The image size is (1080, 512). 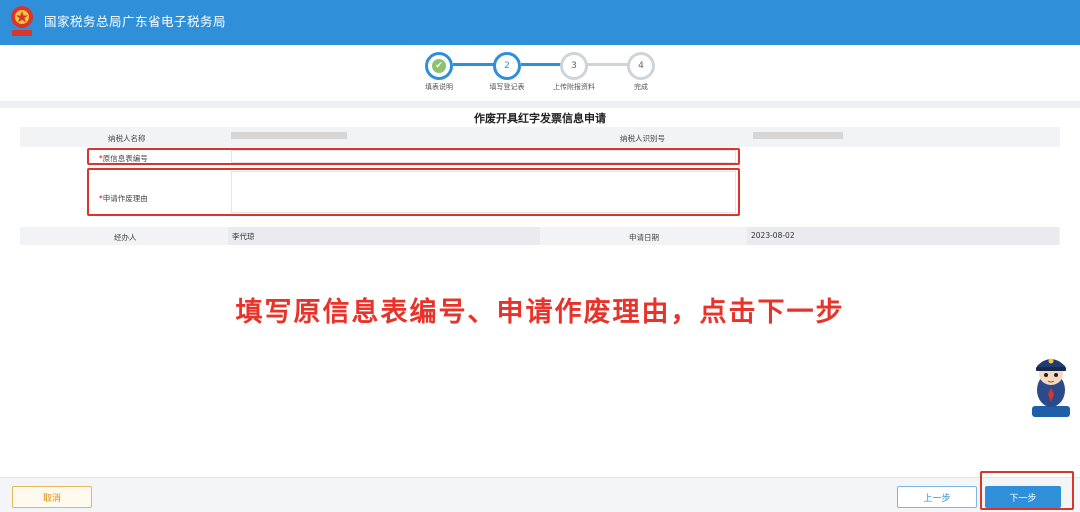 I want to click on progress-stepper: ✔ 填表说明 2 填写登记表 3 上传附报资料 4 完成, so click(x=540, y=73).